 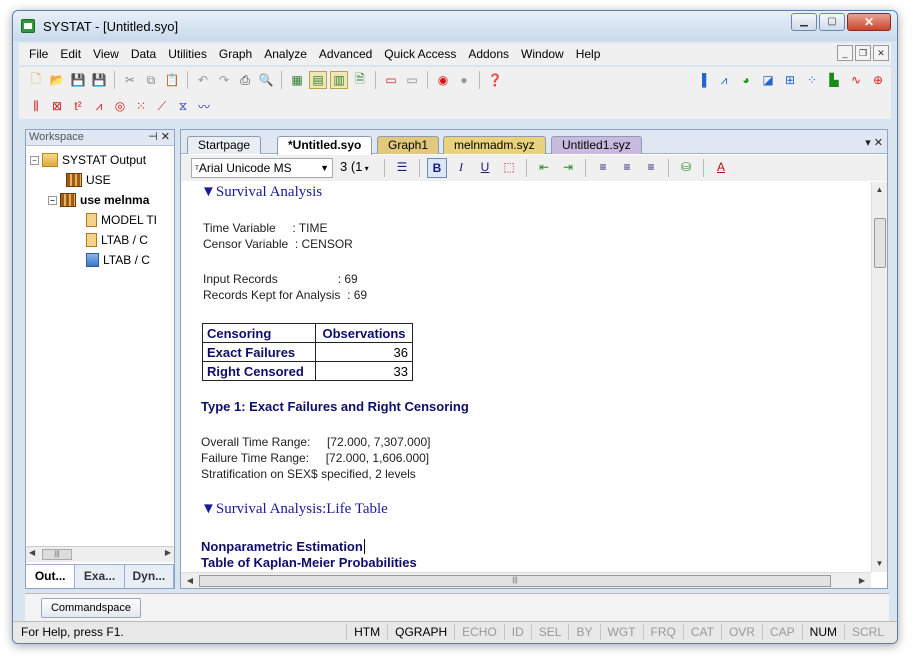 What do you see at coordinates (100, 260) in the screenshot?
I see `tree-item-ltab-2: LTAB / C` at bounding box center [100, 260].